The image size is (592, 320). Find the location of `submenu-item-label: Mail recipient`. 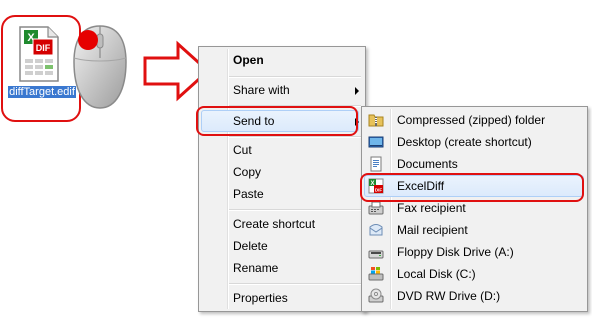

submenu-item-label: Mail recipient is located at coordinates (432, 230).